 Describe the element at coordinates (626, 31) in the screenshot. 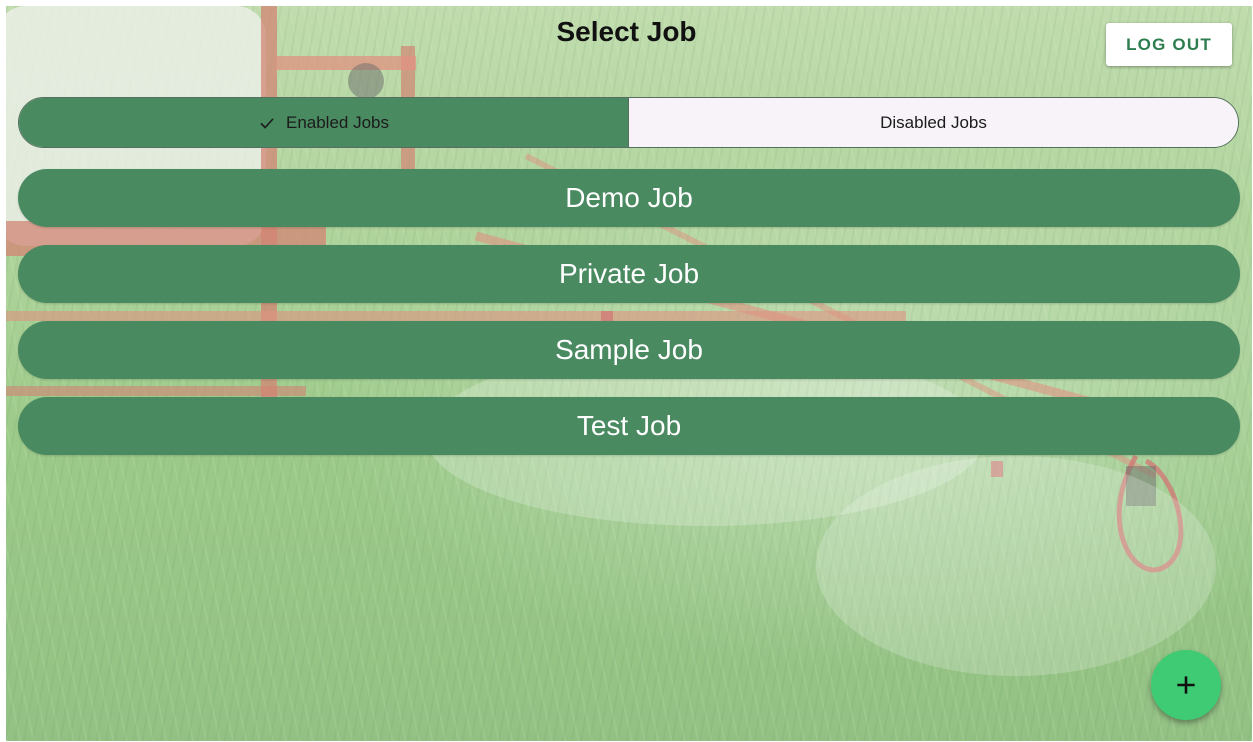

I see `page-title: Select Job` at that location.